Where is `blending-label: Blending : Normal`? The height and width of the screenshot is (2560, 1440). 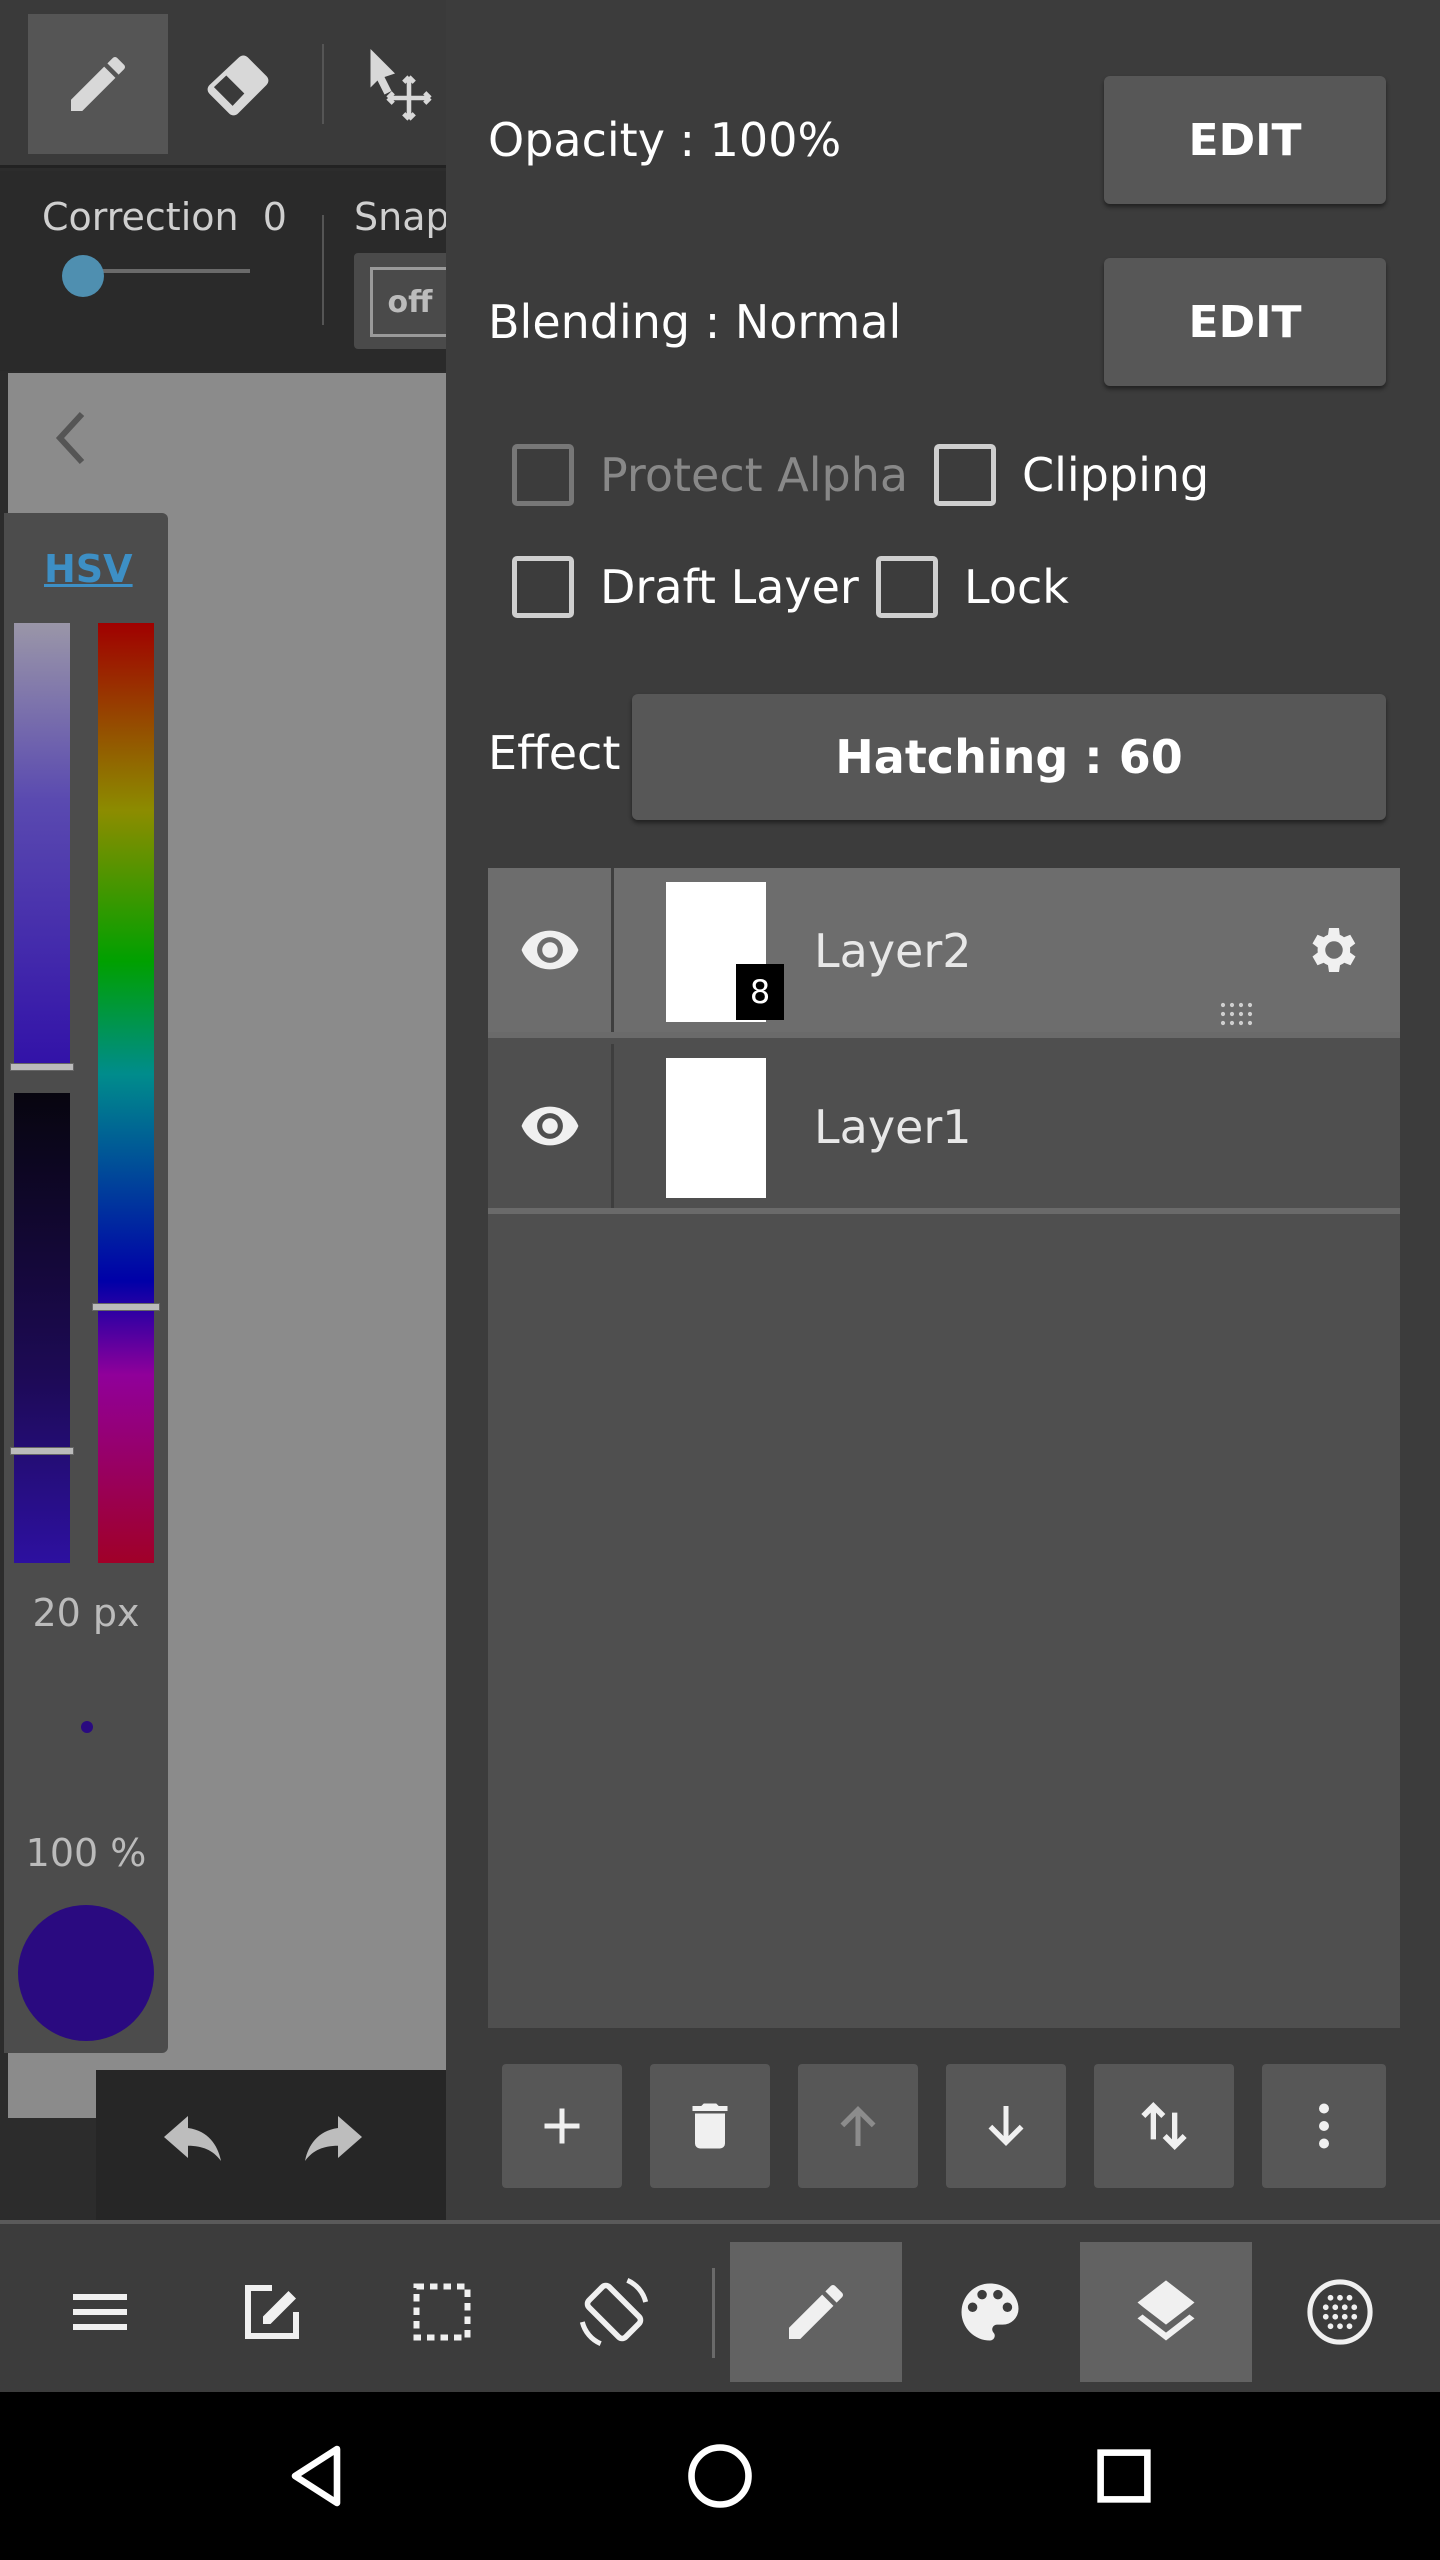 blending-label: Blending : Normal is located at coordinates (695, 322).